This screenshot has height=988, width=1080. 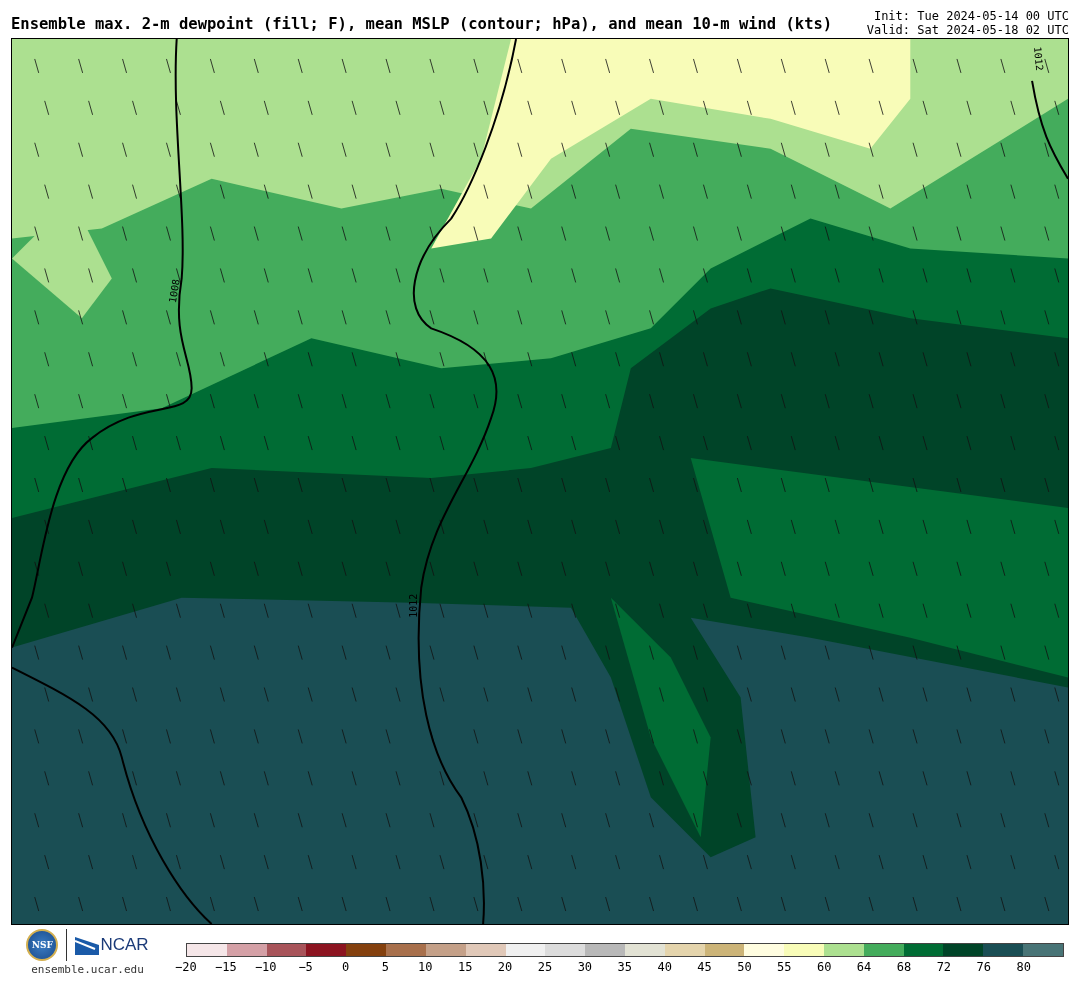 I want to click on colorbar-label: 80, so click(x=1023, y=967).